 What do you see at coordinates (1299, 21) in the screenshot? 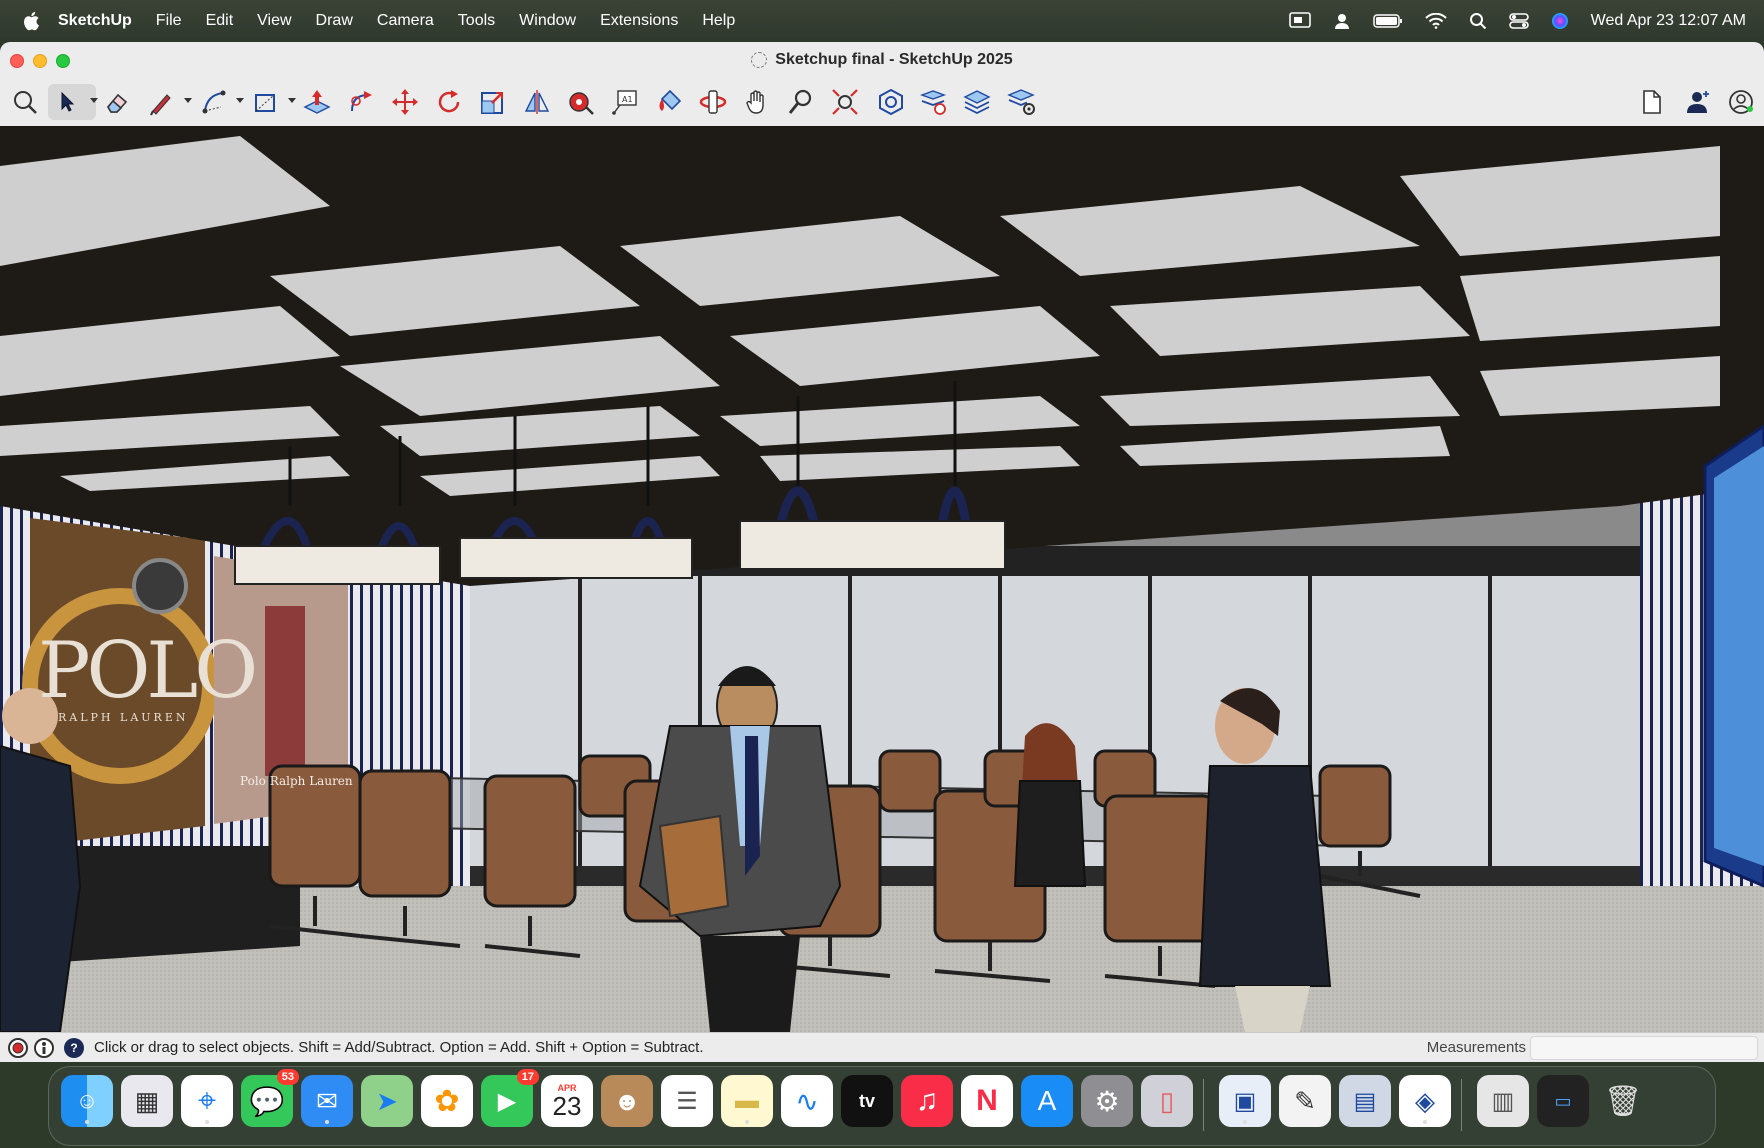
I see `screen-mirroring-icon` at bounding box center [1299, 21].